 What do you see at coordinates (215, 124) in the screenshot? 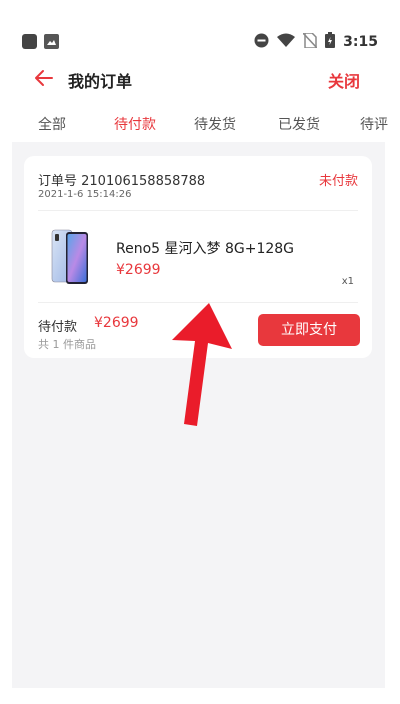
I see `tab-pending-shipment: 待发货` at bounding box center [215, 124].